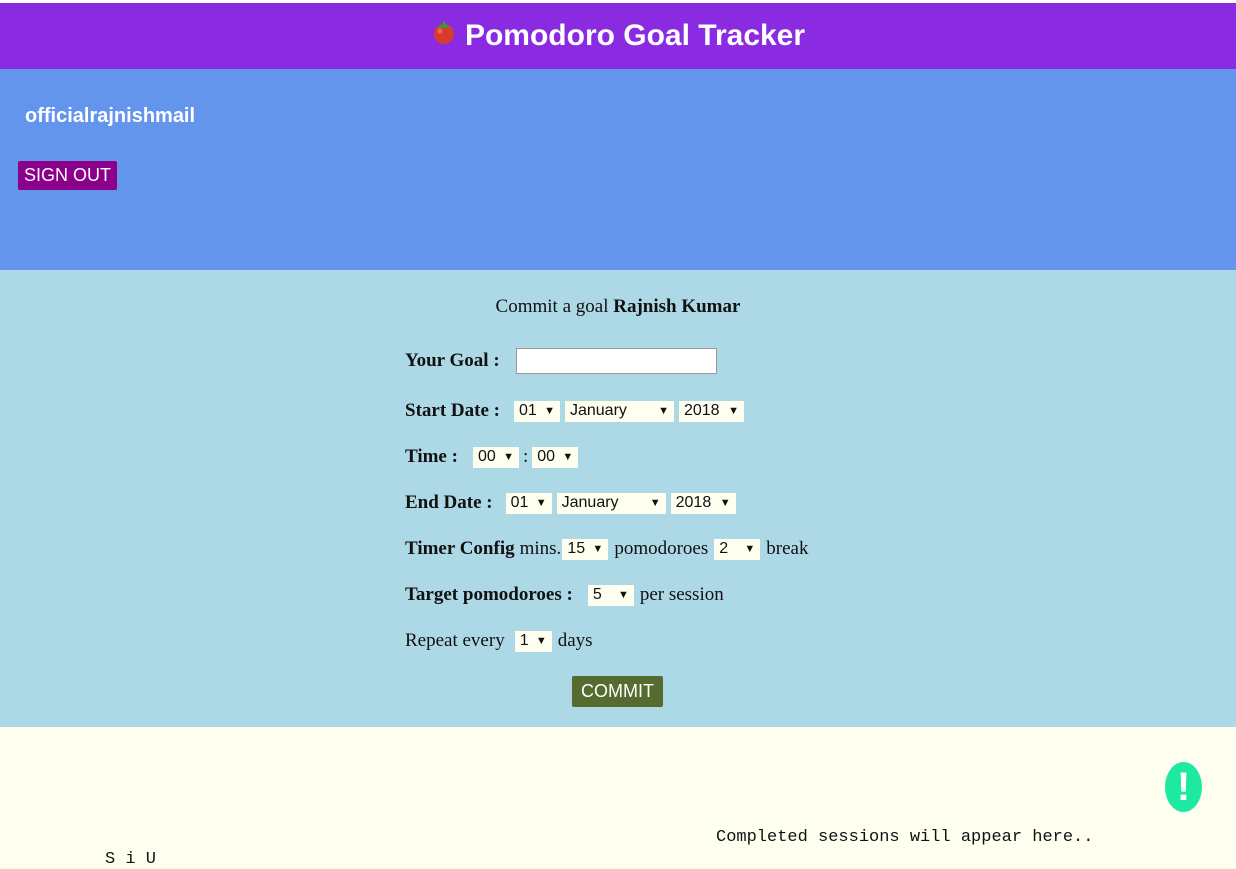  Describe the element at coordinates (635, 35) in the screenshot. I see `app-title: Pomodoro Goal Tracker` at that location.